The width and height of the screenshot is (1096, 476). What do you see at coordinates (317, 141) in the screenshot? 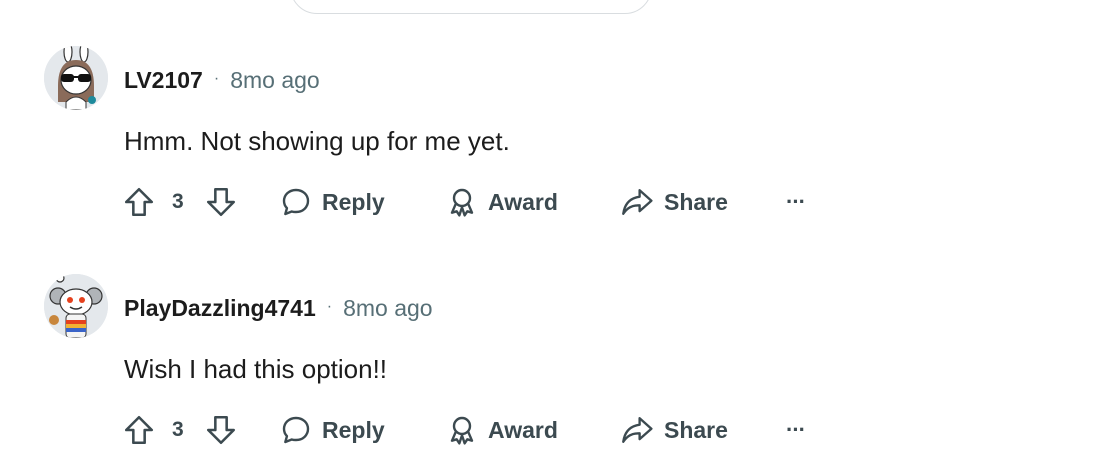
I see `comment-text: Hmm. Not showing up for me yet.` at bounding box center [317, 141].